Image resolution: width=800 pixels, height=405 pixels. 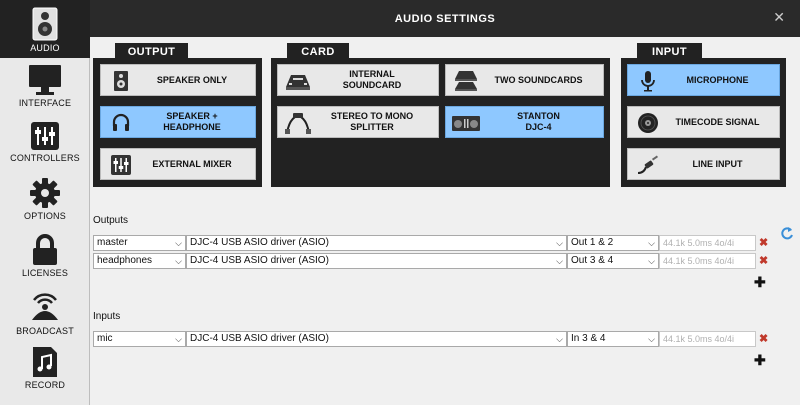 I want to click on input-line-input-button: LINE INPUT, so click(x=703, y=164).